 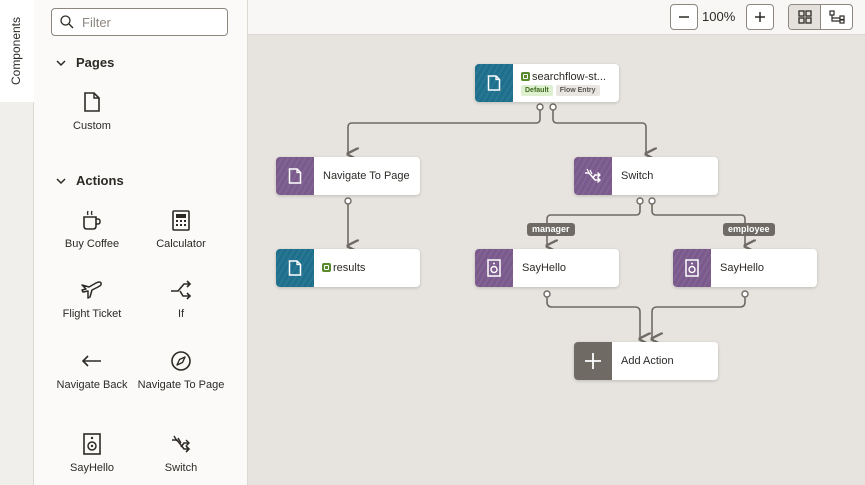 I want to click on grid-view-button, so click(x=804, y=17).